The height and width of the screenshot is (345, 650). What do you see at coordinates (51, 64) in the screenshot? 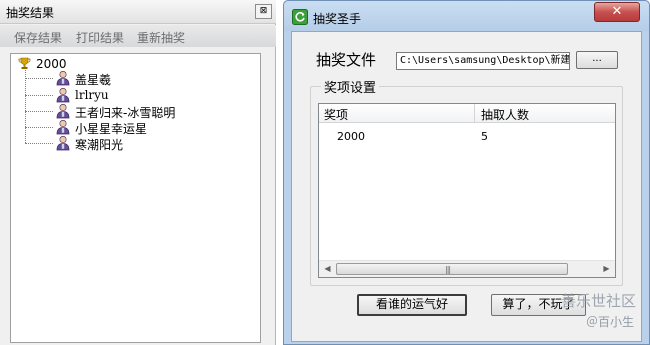
I see `tree-root-label: 2000` at bounding box center [51, 64].